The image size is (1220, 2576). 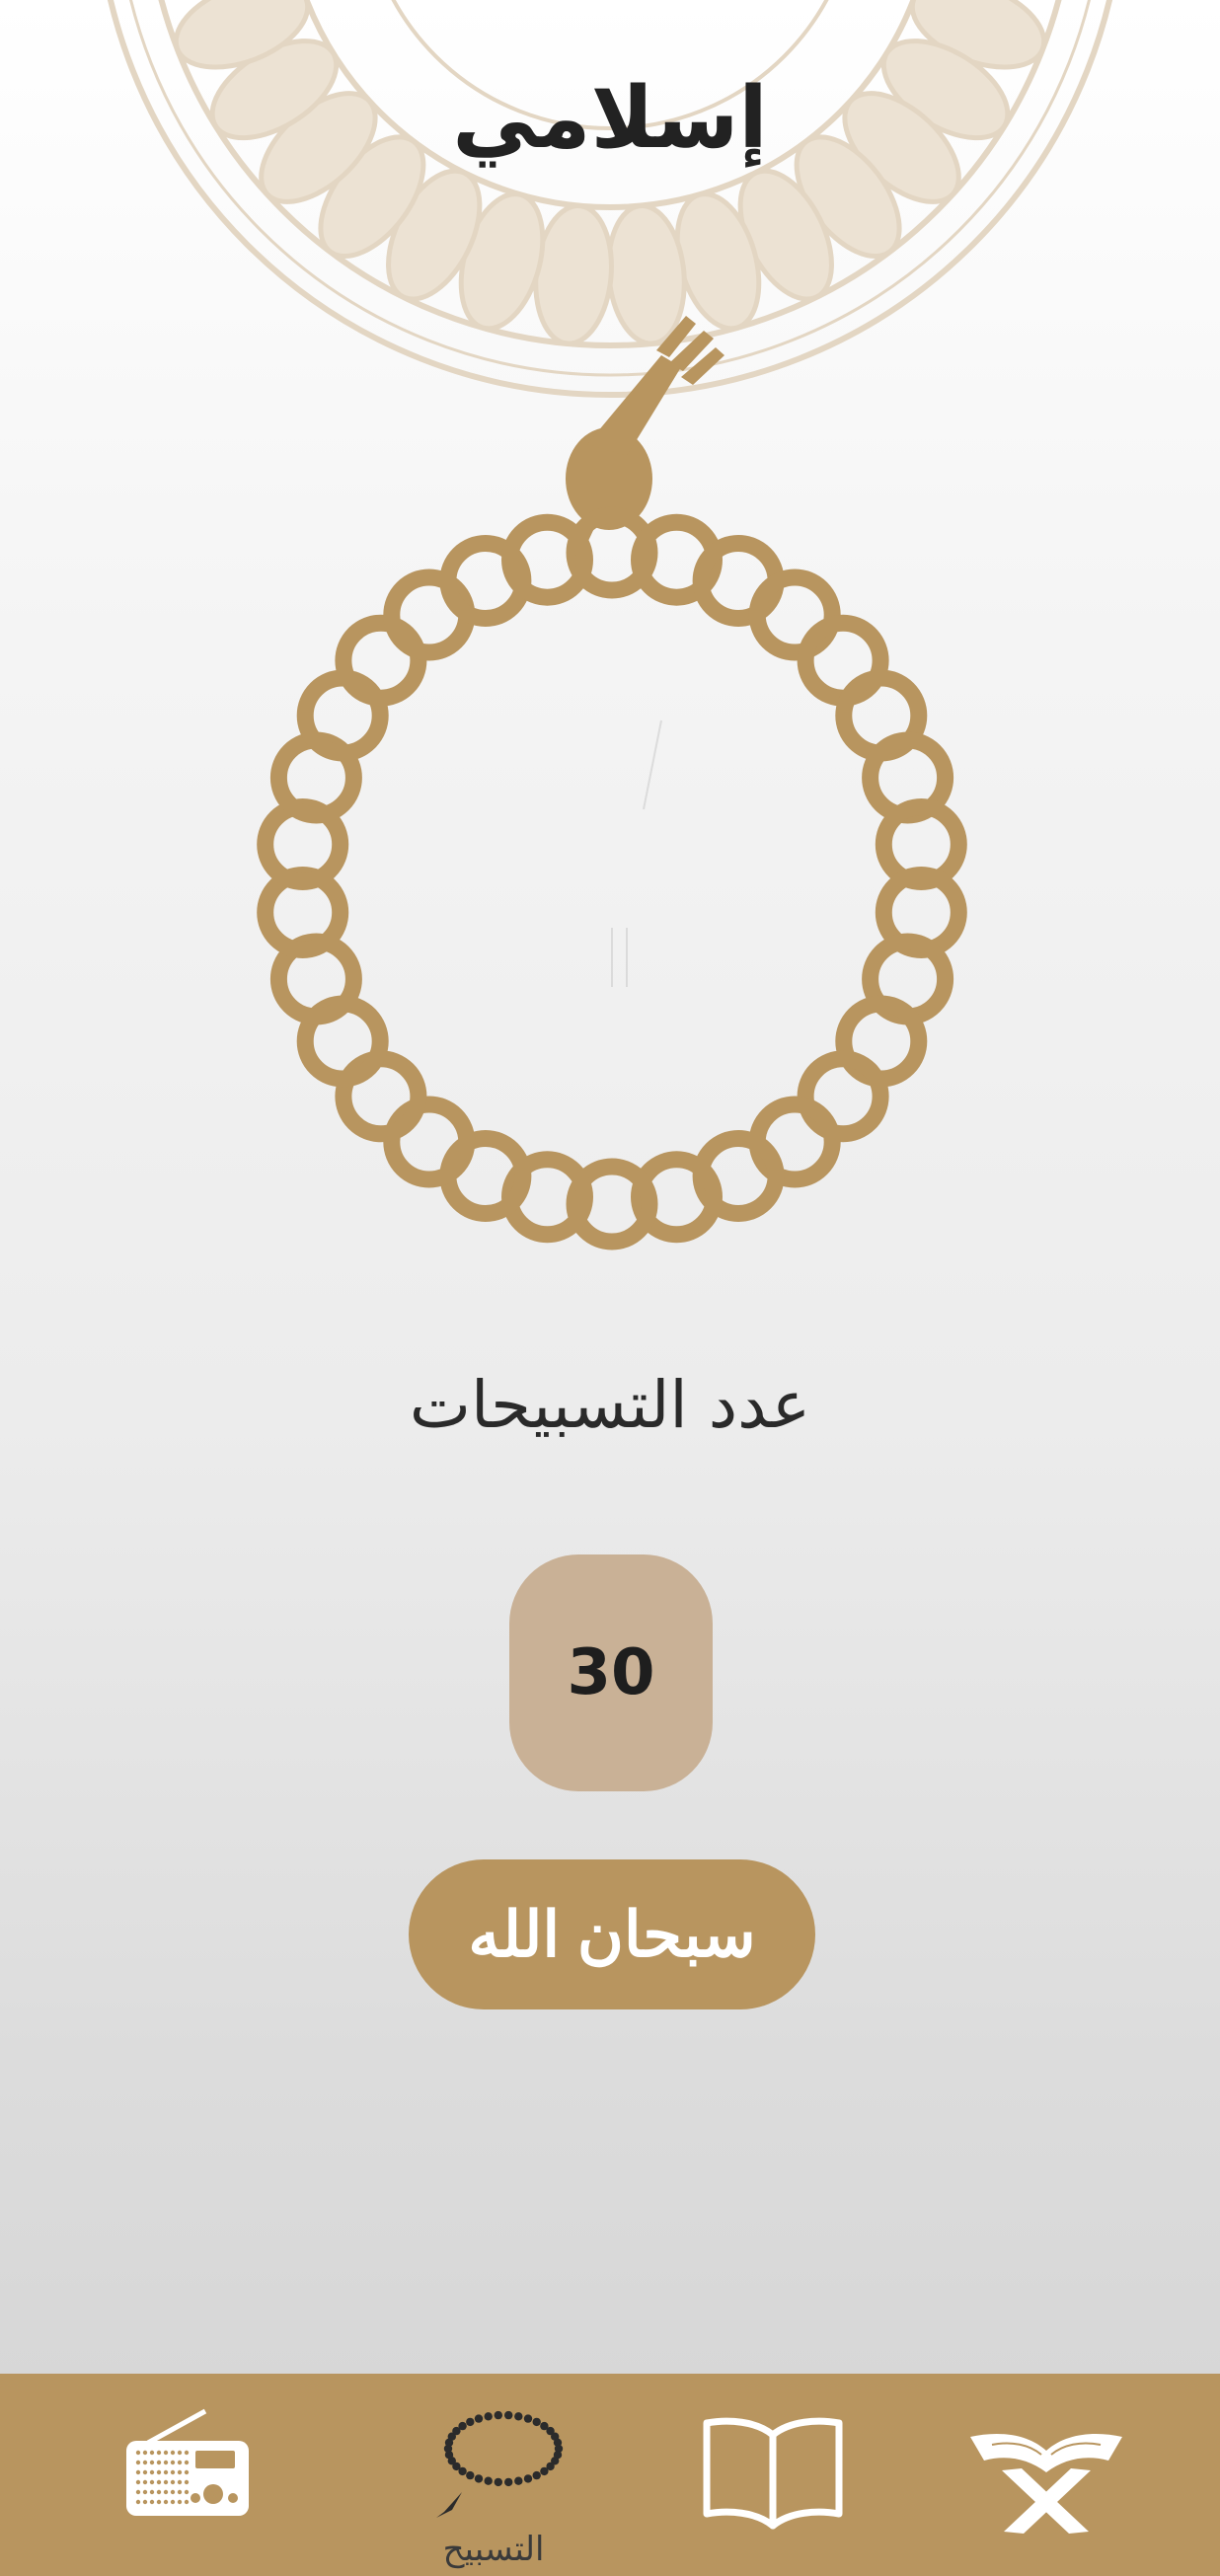 I want to click on radio-icon, so click(x=187, y=2462).